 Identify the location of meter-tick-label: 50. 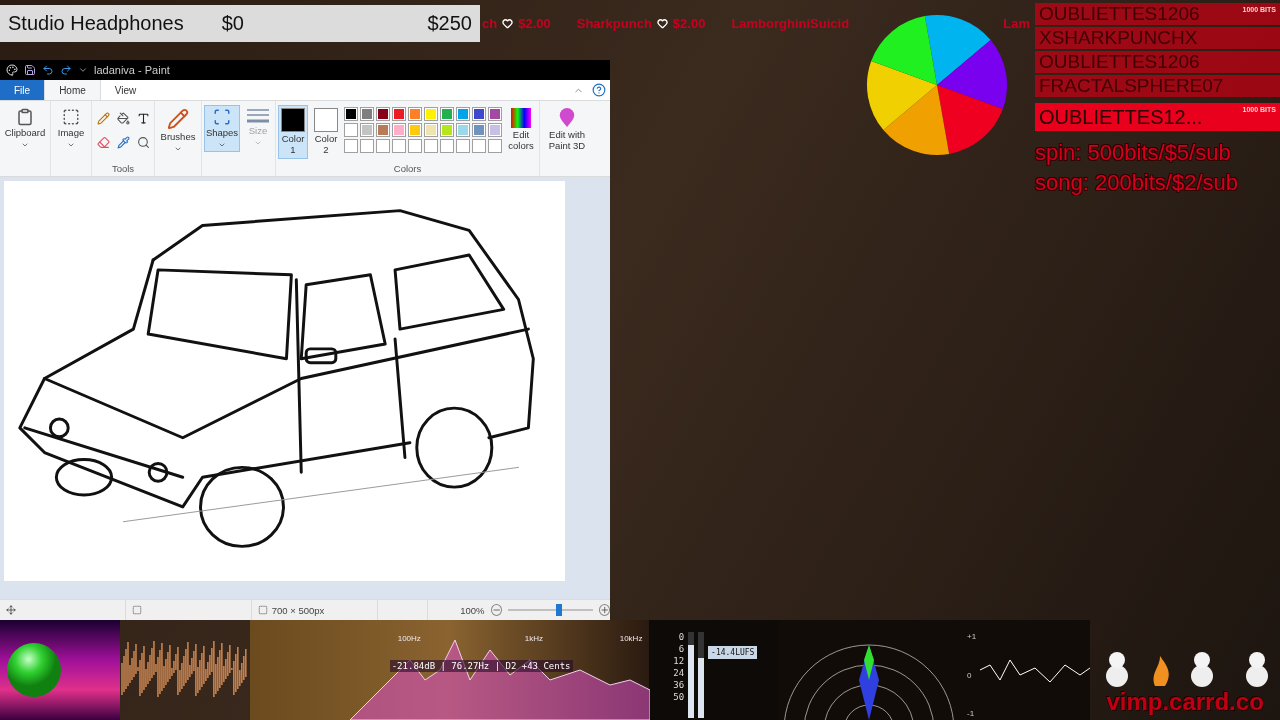
(679, 697).